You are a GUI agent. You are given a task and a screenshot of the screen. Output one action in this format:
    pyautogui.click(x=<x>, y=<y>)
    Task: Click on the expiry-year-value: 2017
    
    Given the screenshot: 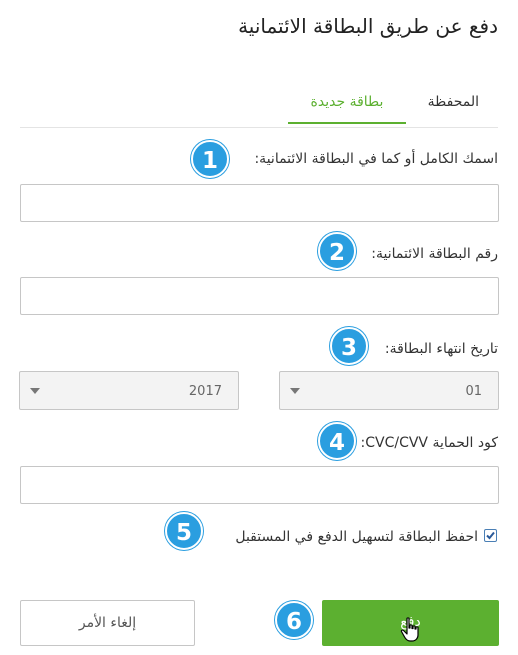 What is the action you would take?
    pyautogui.click(x=205, y=391)
    